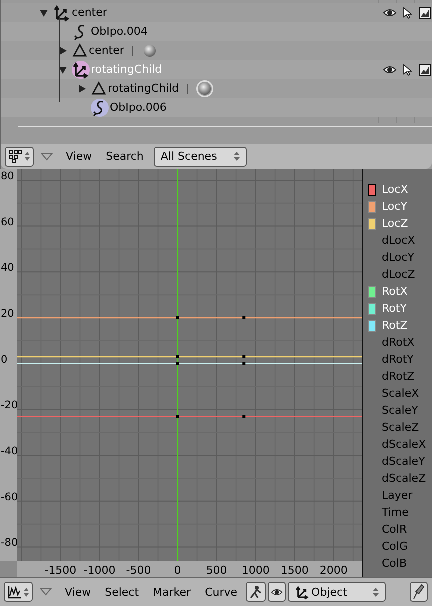 The width and height of the screenshot is (432, 606). I want to click on figure-button, so click(256, 592).